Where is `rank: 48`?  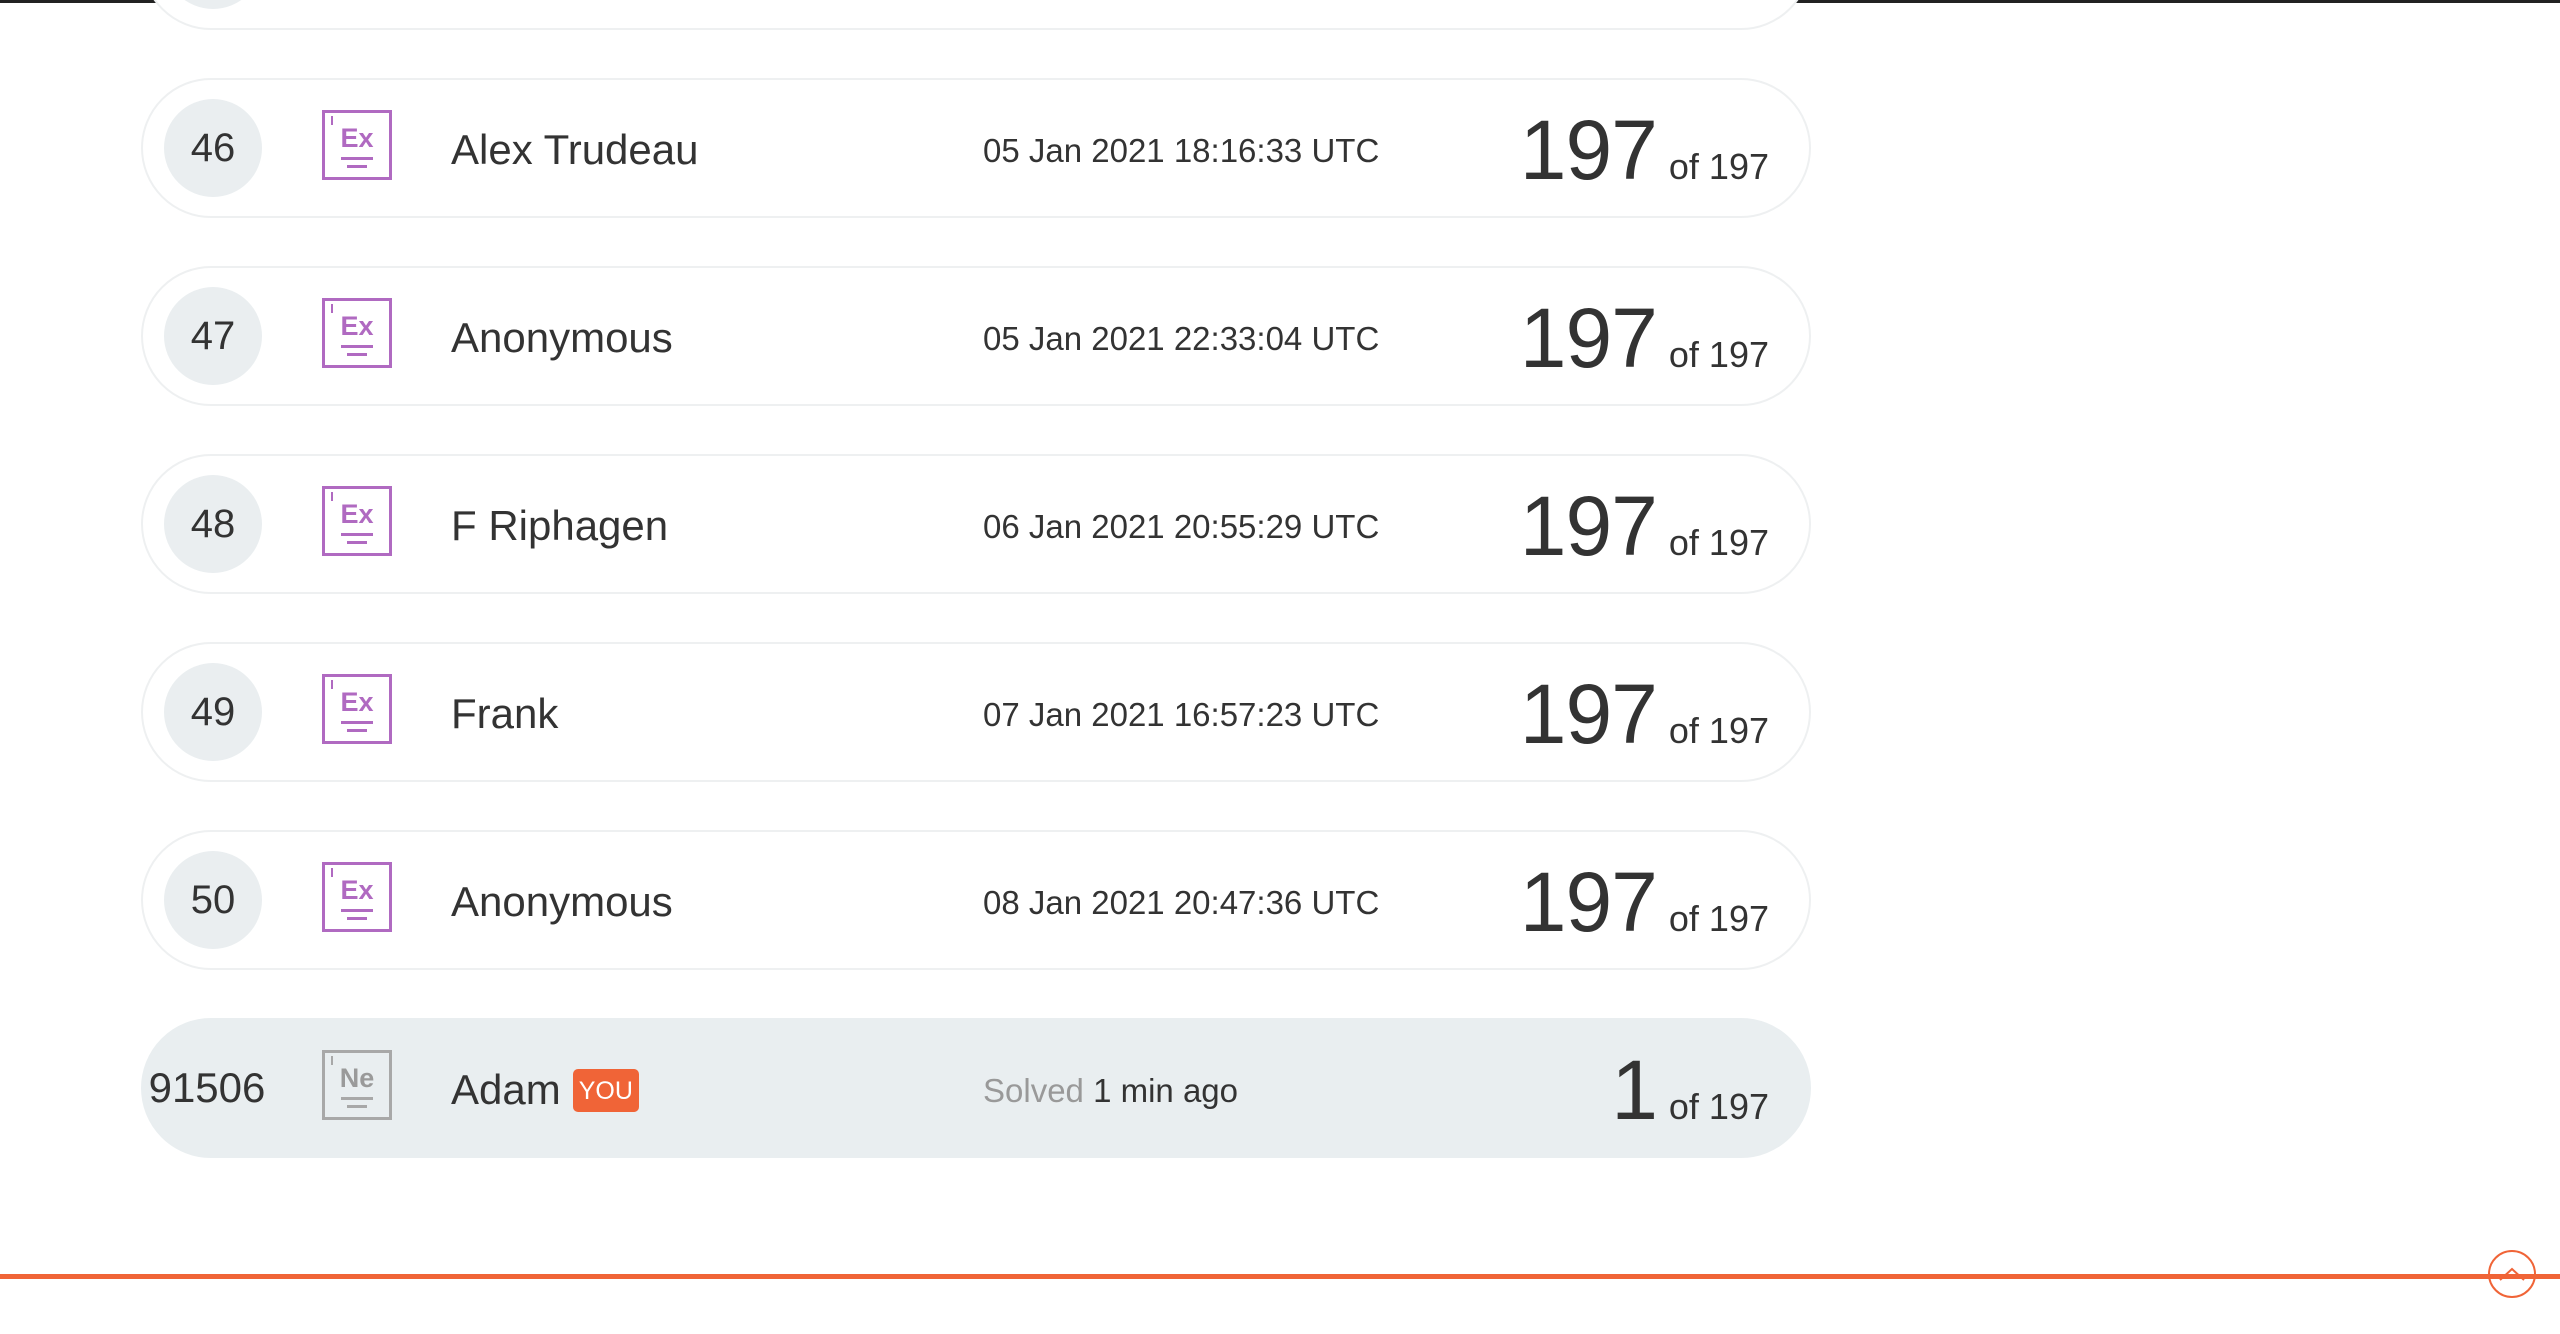 rank: 48 is located at coordinates (213, 524).